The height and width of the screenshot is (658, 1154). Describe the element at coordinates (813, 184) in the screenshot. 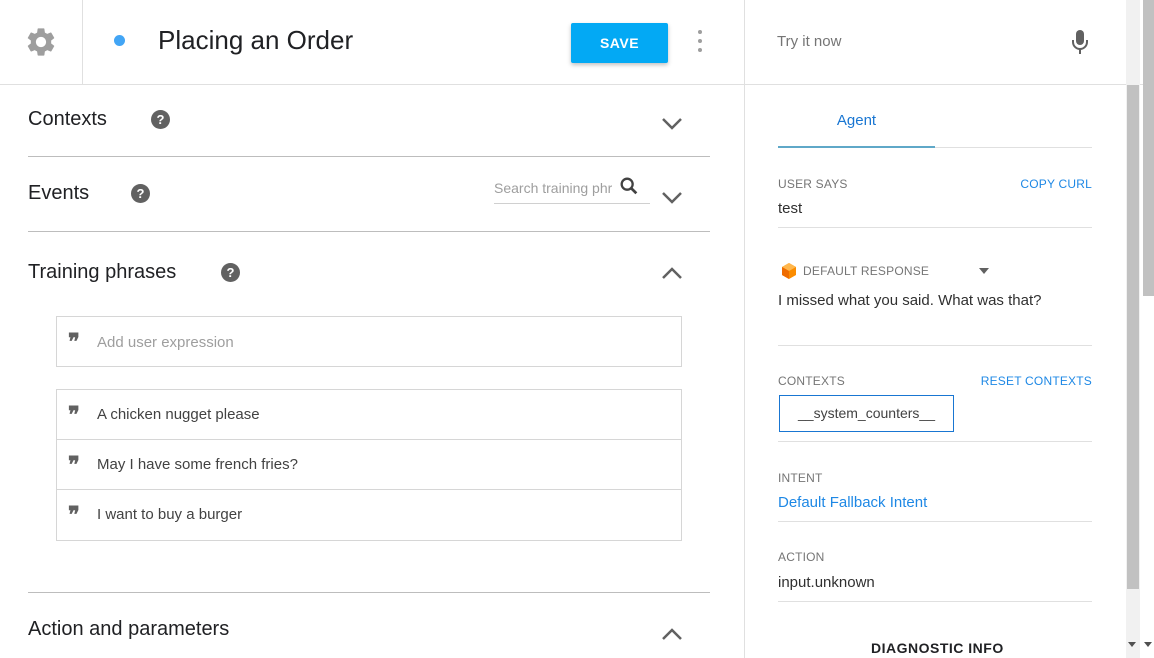

I see `user-says-label: USER SAYS` at that location.